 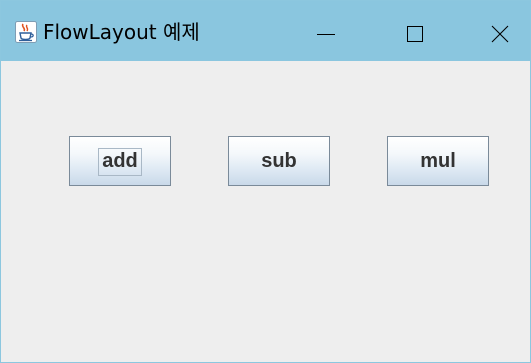 I want to click on minimize-icon, so click(x=326, y=34).